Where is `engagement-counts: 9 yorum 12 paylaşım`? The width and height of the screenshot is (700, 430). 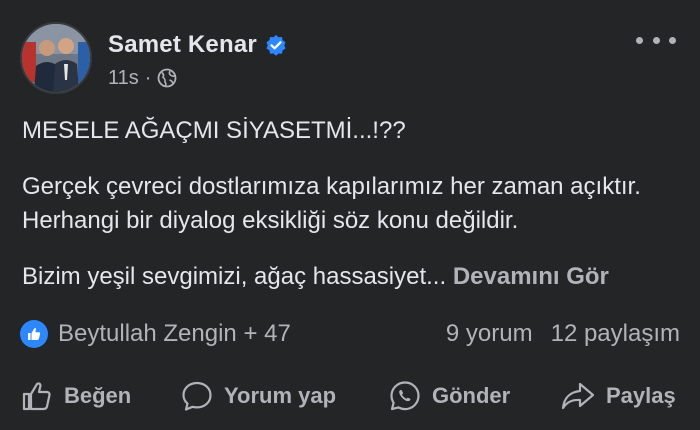
engagement-counts: 9 yorum 12 paylaşım is located at coordinates (563, 334).